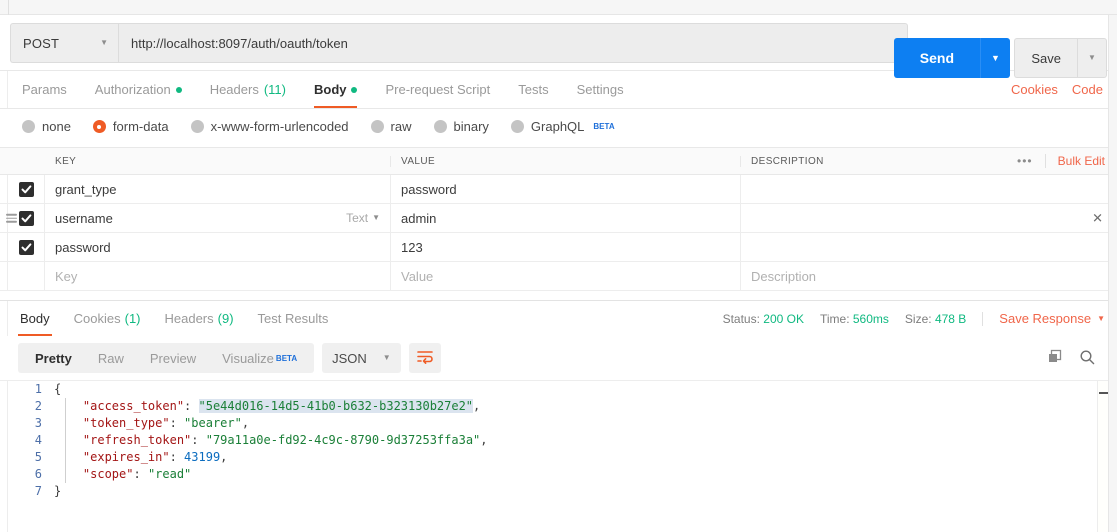 This screenshot has height=532, width=1117. Describe the element at coordinates (929, 276) in the screenshot. I see `new-description-input: Description` at that location.